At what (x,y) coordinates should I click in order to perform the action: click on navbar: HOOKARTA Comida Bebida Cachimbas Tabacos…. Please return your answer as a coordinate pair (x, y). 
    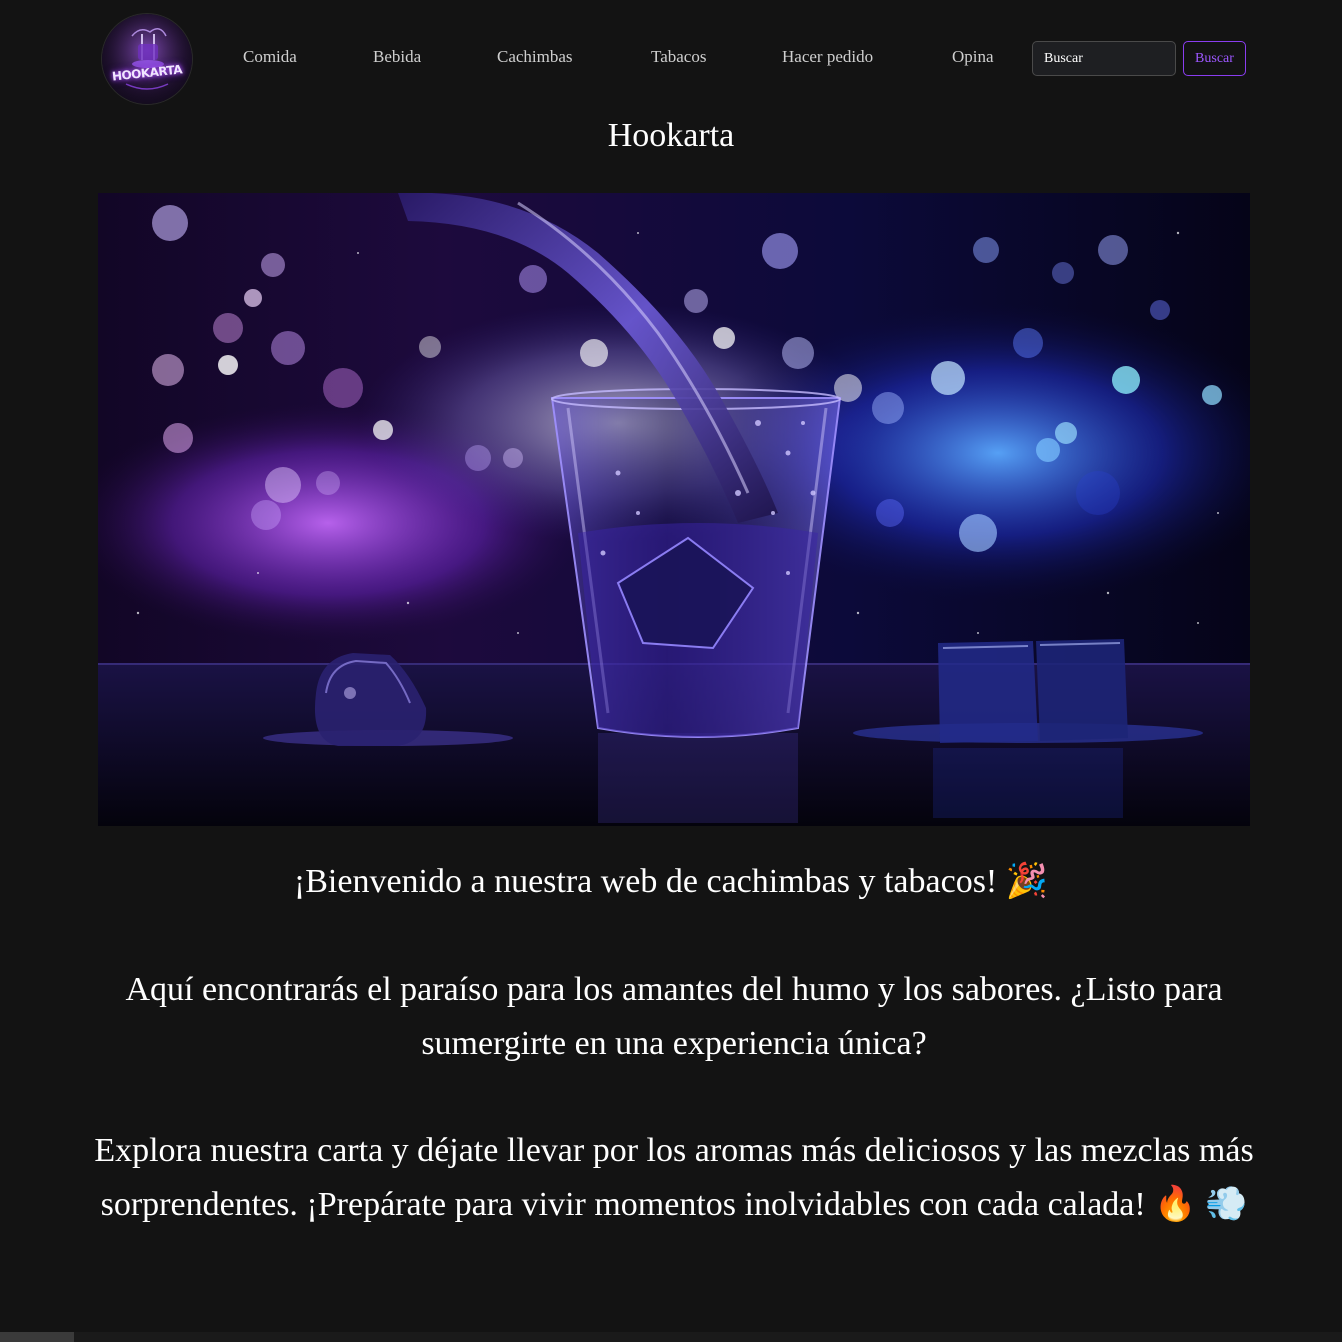
    Looking at the image, I should click on (671, 58).